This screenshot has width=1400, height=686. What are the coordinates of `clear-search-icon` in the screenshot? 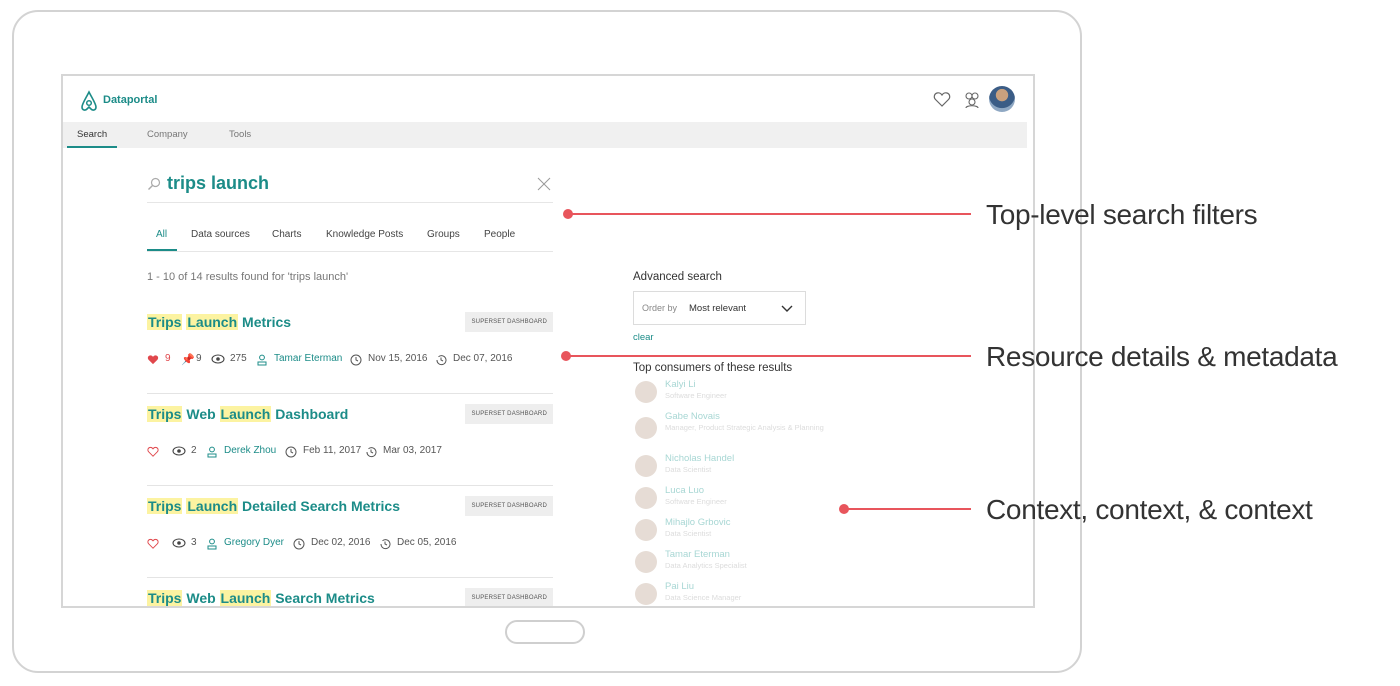 It's located at (544, 184).